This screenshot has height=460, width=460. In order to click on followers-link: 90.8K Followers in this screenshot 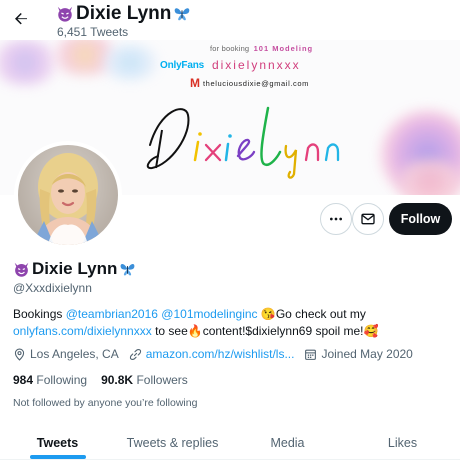, I will do `click(144, 380)`.